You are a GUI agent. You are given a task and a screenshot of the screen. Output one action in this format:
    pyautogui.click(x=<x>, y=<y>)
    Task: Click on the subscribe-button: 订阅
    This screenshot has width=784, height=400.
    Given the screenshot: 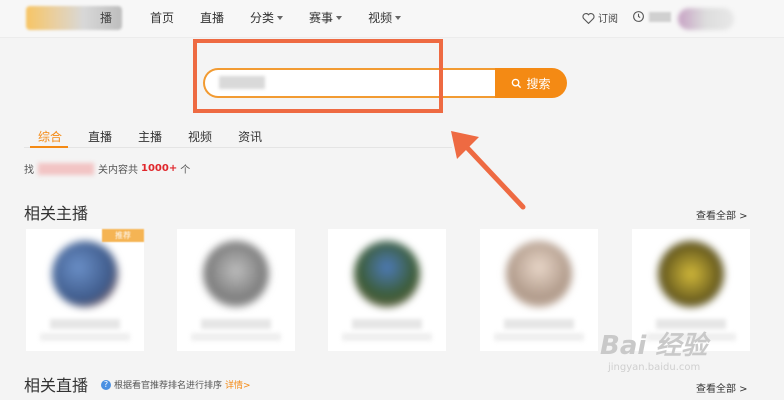 What is the action you would take?
    pyautogui.click(x=600, y=17)
    